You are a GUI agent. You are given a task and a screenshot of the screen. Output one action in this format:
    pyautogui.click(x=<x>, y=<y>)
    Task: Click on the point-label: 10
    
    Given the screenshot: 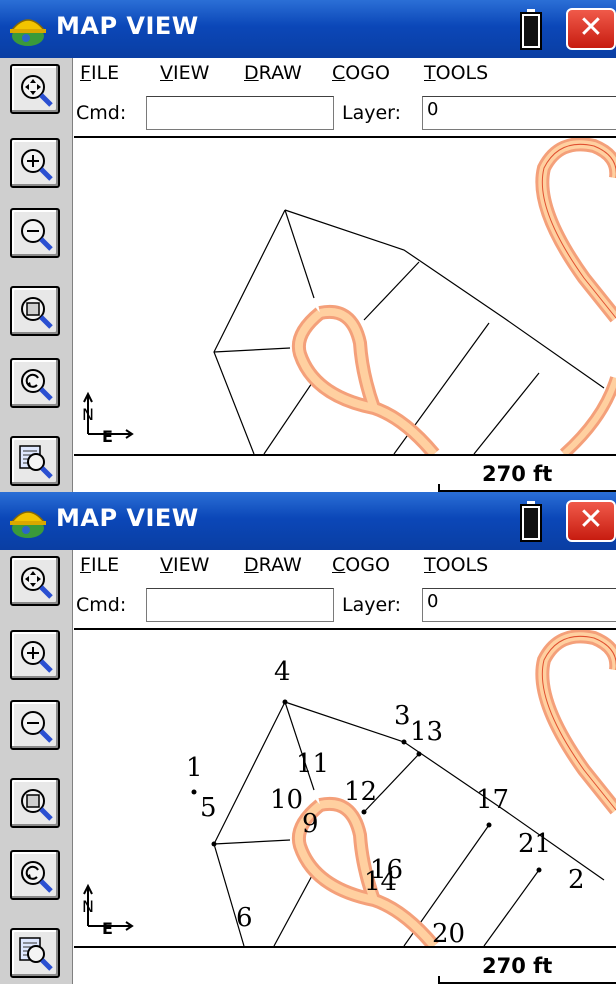 What is the action you would take?
    pyautogui.click(x=286, y=800)
    